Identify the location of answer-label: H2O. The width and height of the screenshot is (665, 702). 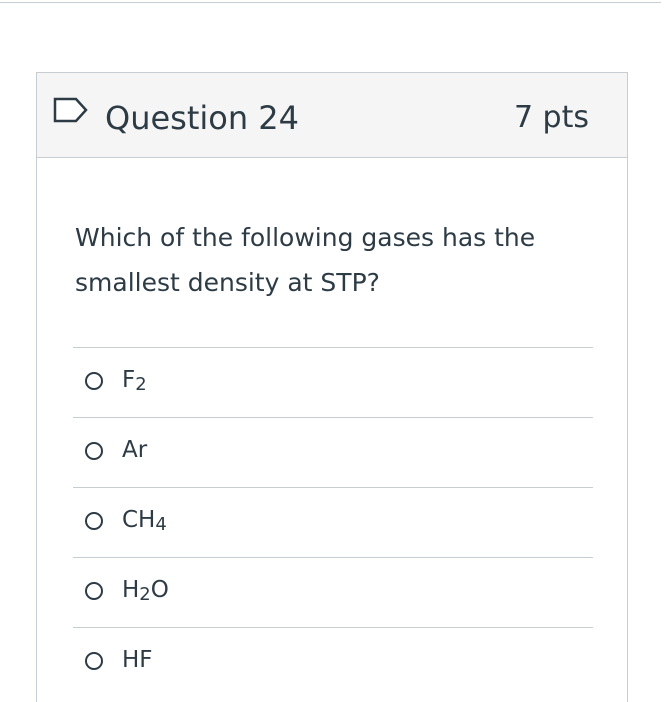
(145, 591).